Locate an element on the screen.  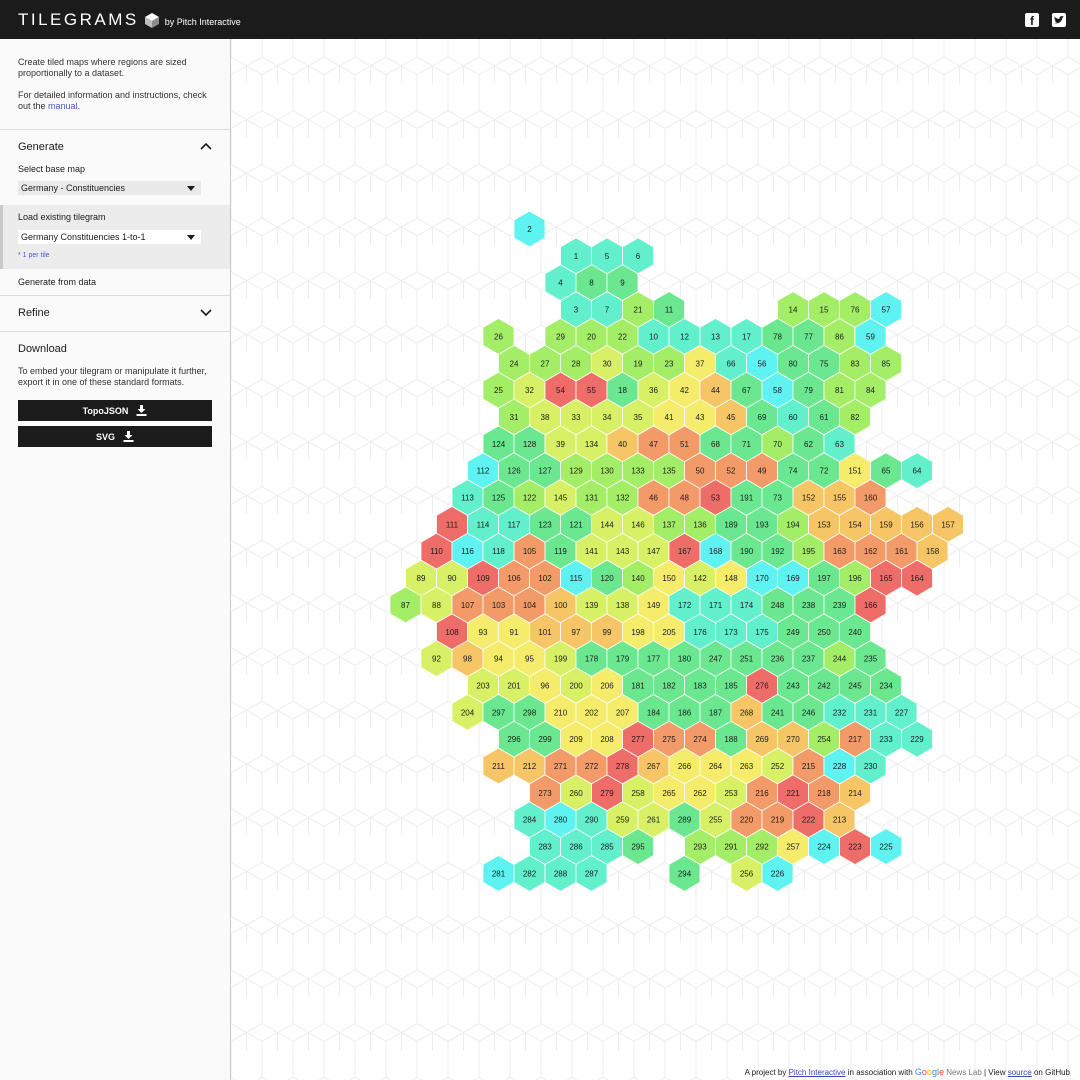
hex-label: 110 is located at coordinates (436, 551).